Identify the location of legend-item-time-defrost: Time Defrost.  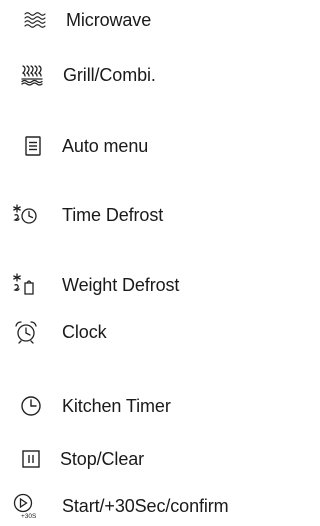
(137, 215).